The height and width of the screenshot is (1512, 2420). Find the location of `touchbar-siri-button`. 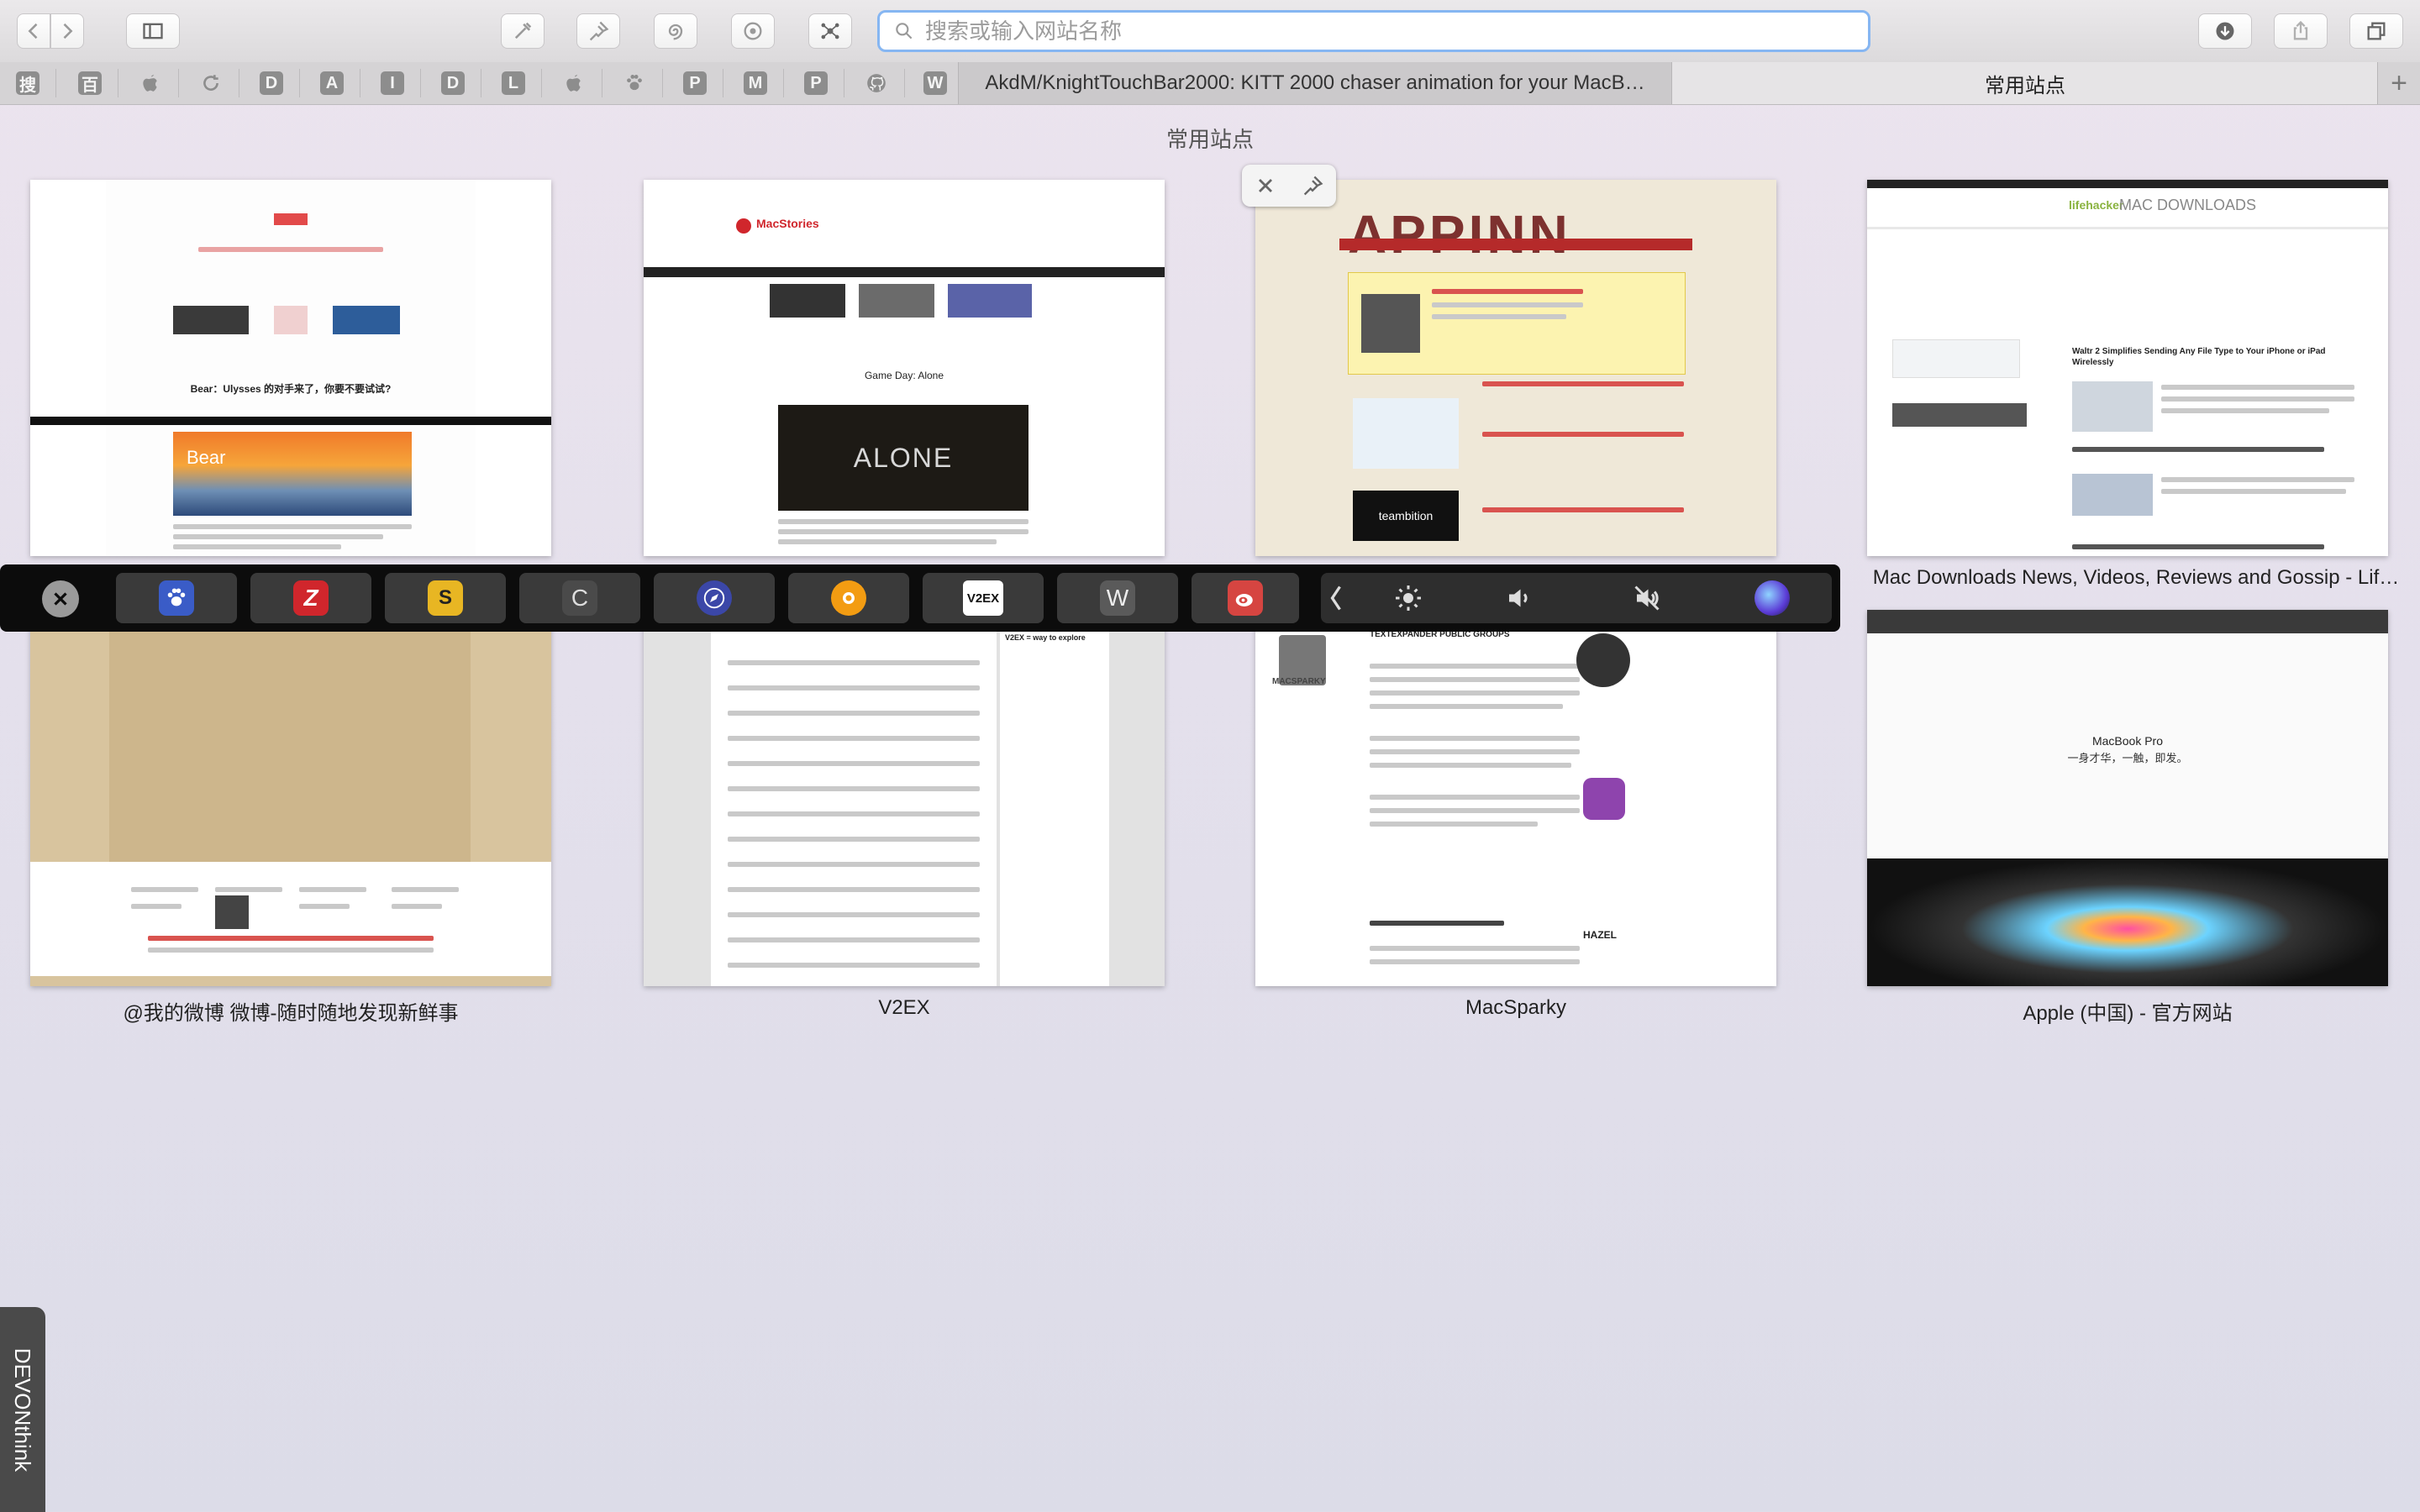

touchbar-siri-button is located at coordinates (1772, 598).